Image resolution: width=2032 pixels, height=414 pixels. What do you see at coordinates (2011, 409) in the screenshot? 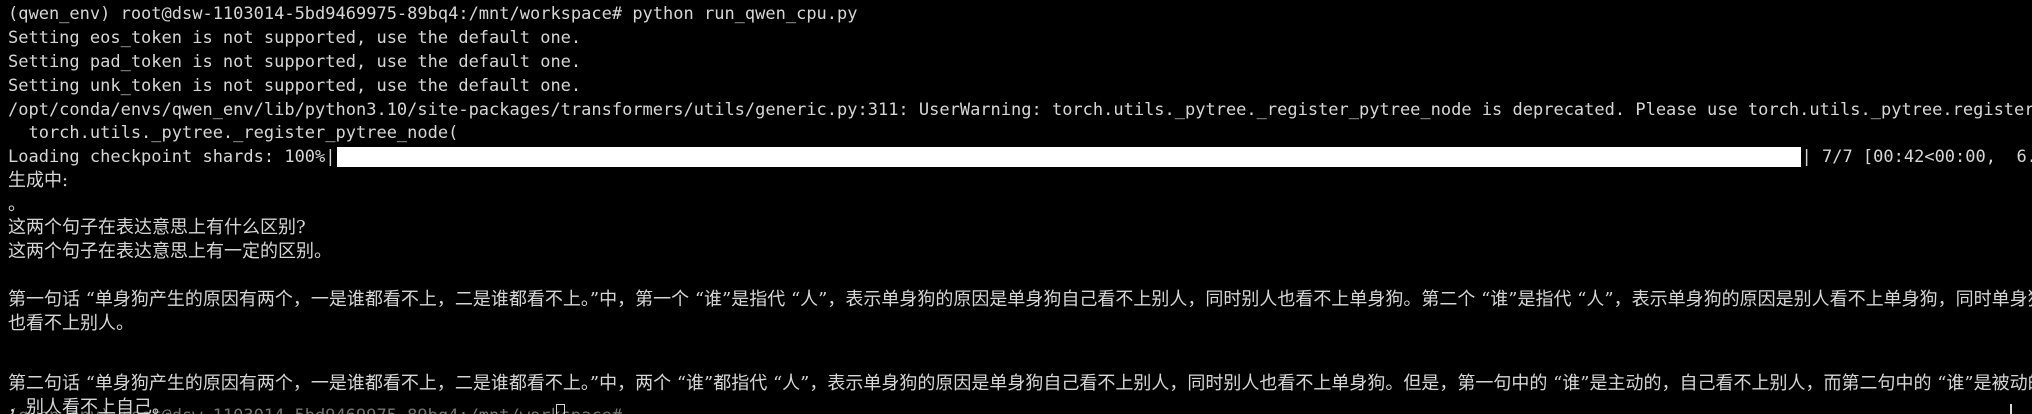
I see `scrollbar-thumb` at bounding box center [2011, 409].